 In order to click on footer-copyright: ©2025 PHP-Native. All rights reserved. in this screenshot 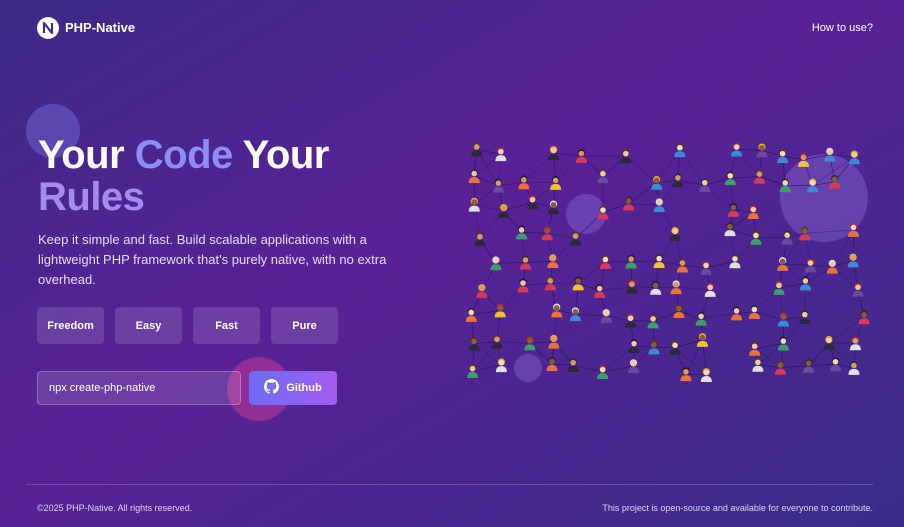, I will do `click(115, 508)`.